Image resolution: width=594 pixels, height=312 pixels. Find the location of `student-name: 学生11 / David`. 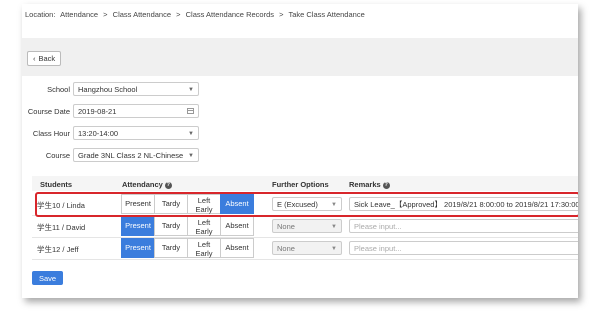

student-name: 学生11 / David is located at coordinates (61, 227).